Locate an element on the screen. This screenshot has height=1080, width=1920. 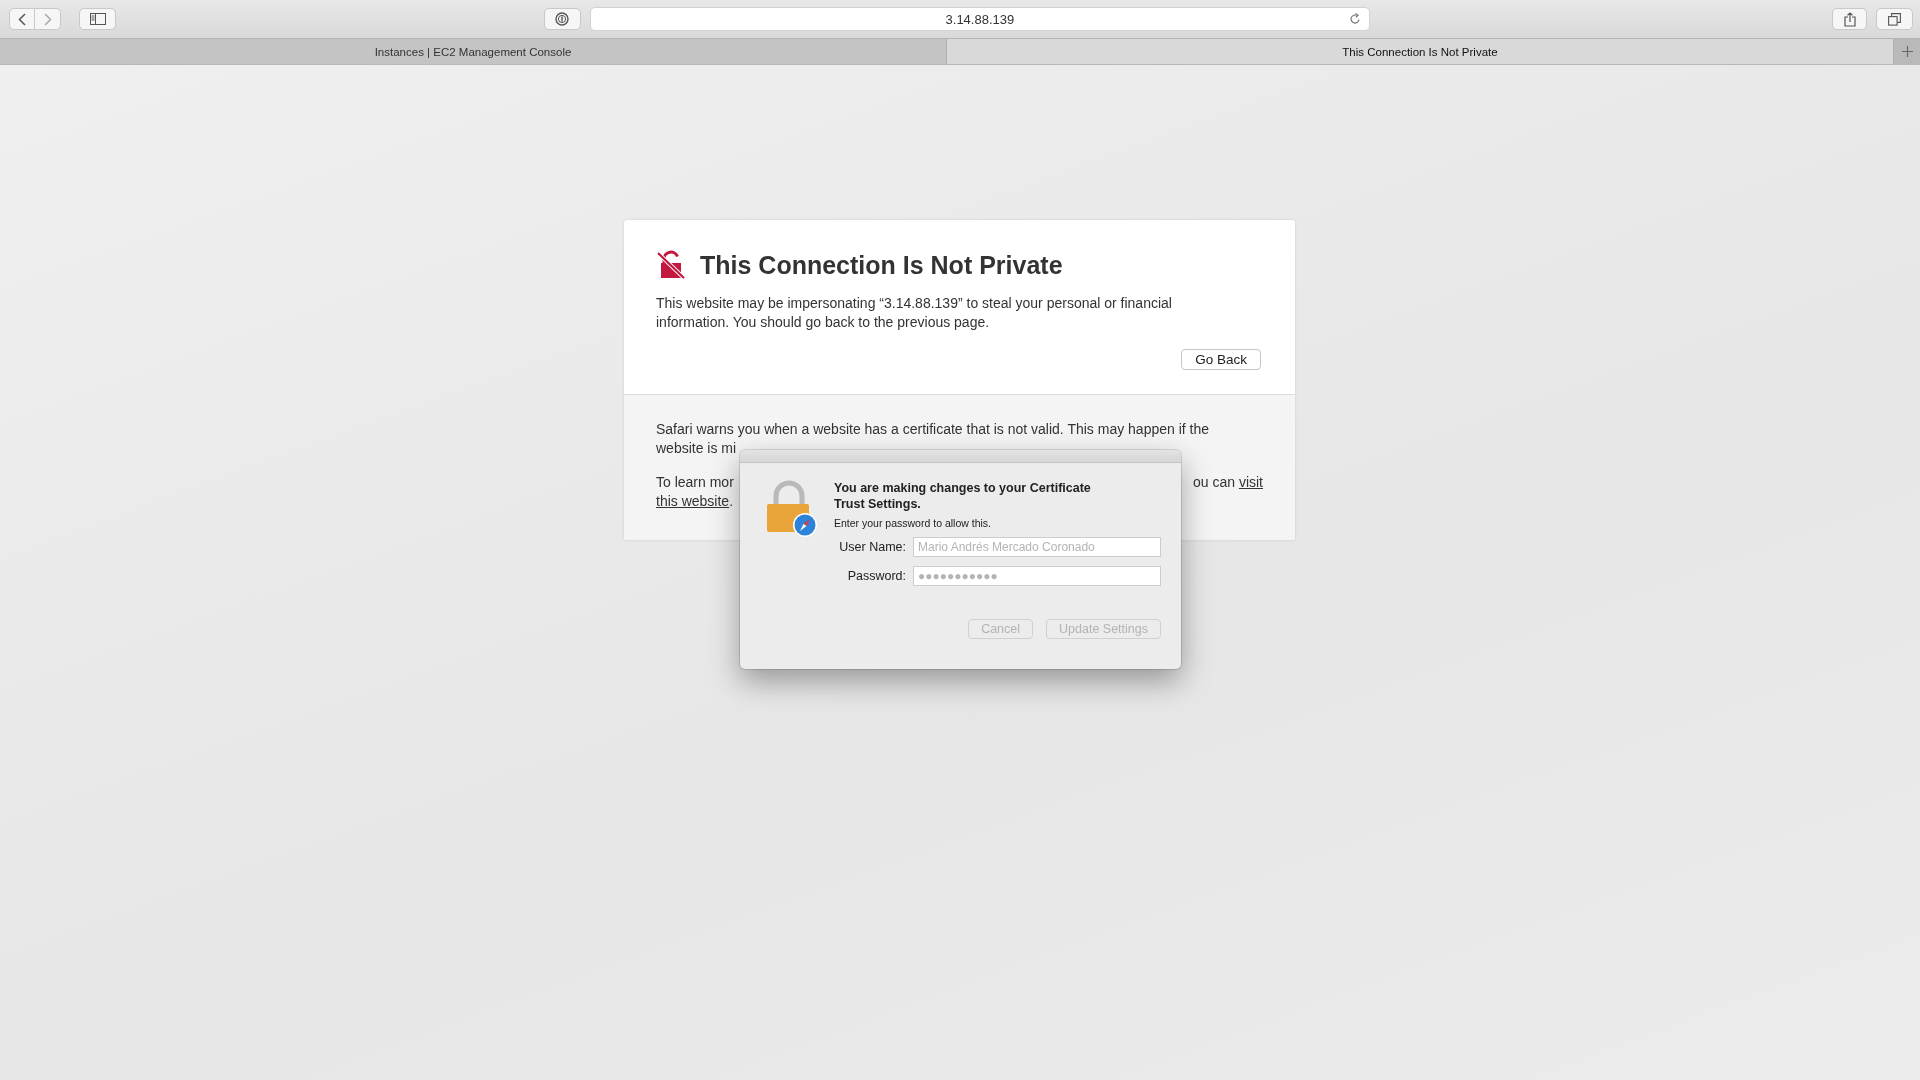
back-chevron-icon is located at coordinates (22, 19).